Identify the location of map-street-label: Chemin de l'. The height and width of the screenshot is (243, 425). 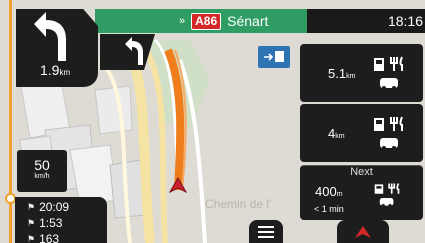
(238, 204).